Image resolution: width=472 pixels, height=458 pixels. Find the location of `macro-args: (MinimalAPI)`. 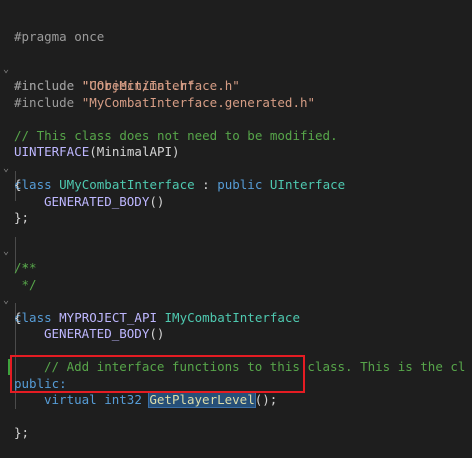

macro-args: (MinimalAPI) is located at coordinates (134, 151).